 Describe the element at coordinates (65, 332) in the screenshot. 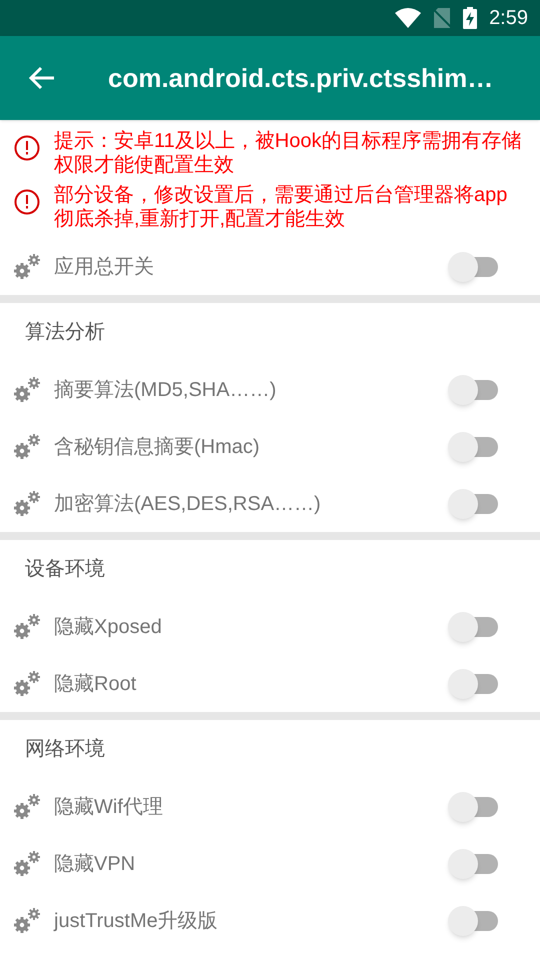

I see `section-header: 算法分析` at that location.